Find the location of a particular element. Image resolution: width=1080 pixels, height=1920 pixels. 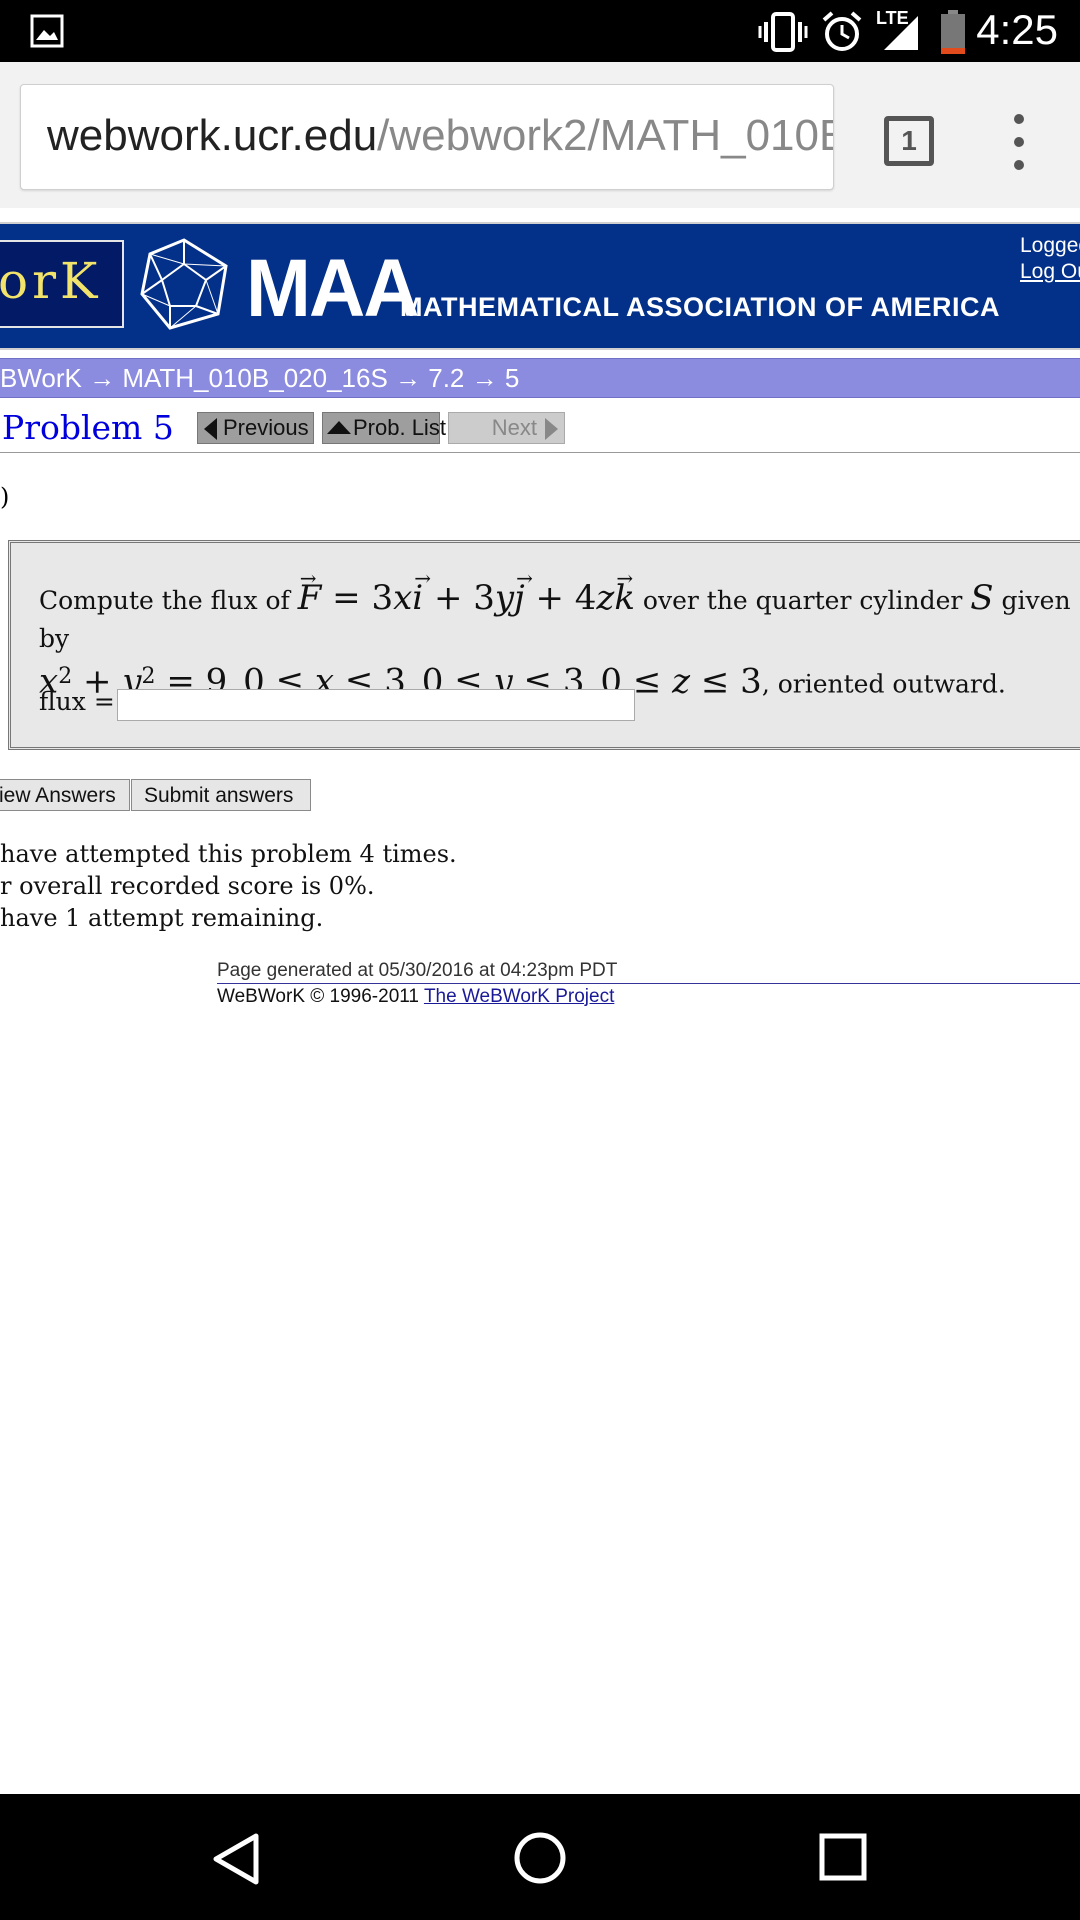

triangle-left-icon is located at coordinates (210, 429).